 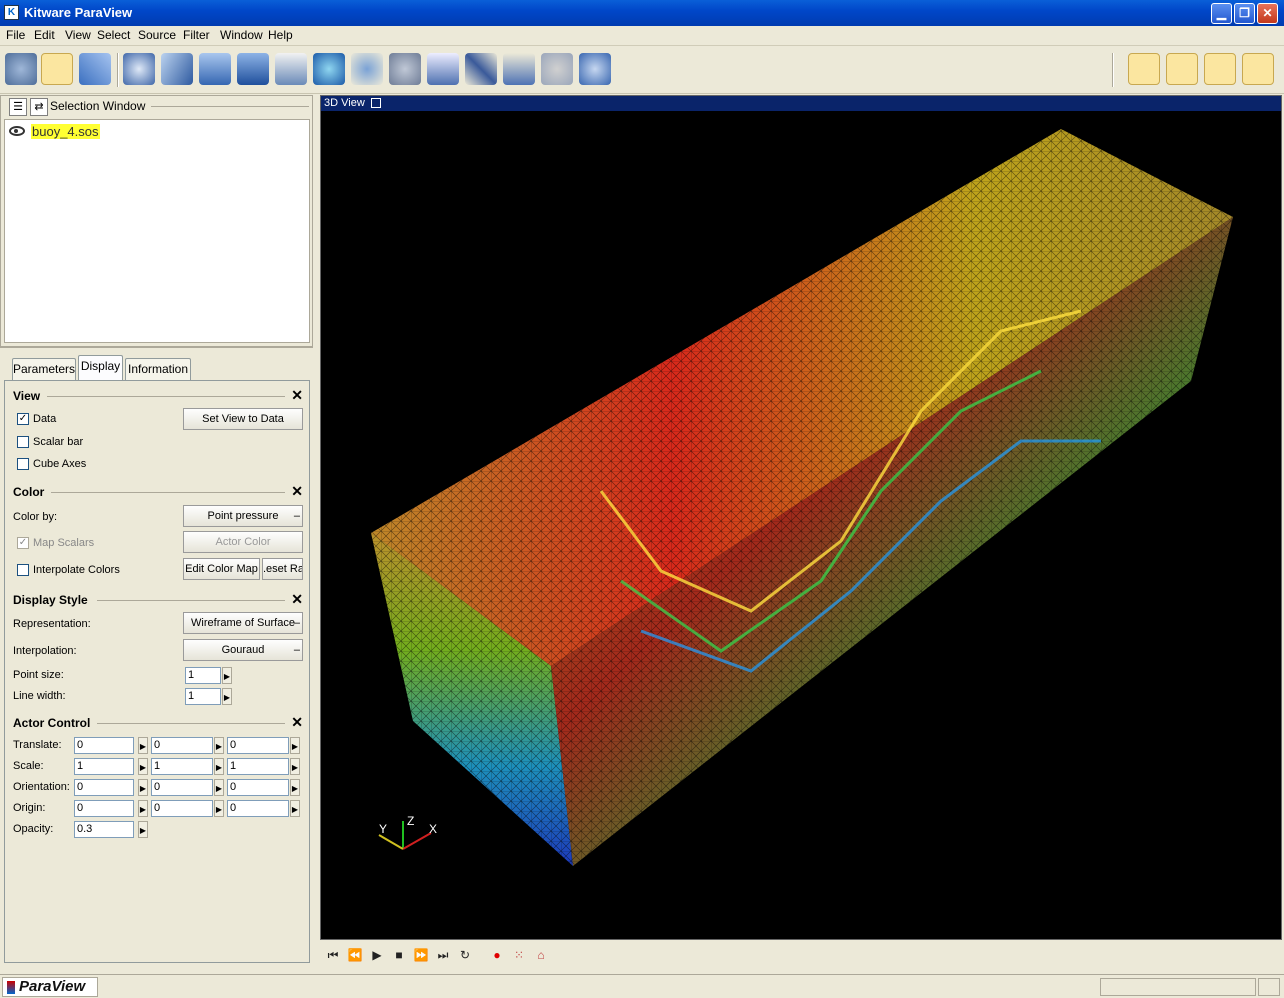 I want to click on translate-z-field: 0, so click(x=258, y=745).